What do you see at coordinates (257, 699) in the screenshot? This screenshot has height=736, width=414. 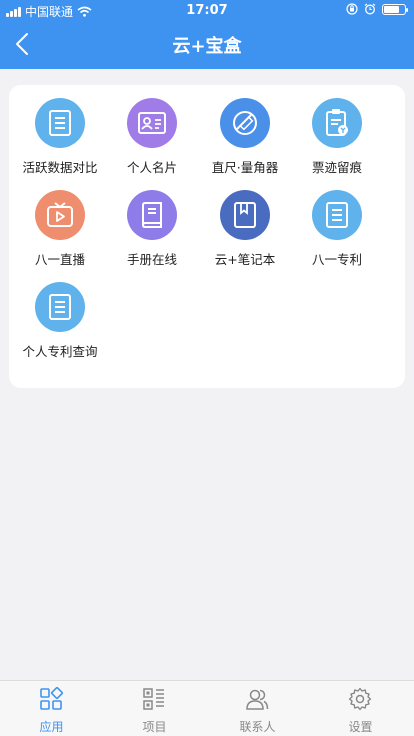 I see `contacts-icon` at bounding box center [257, 699].